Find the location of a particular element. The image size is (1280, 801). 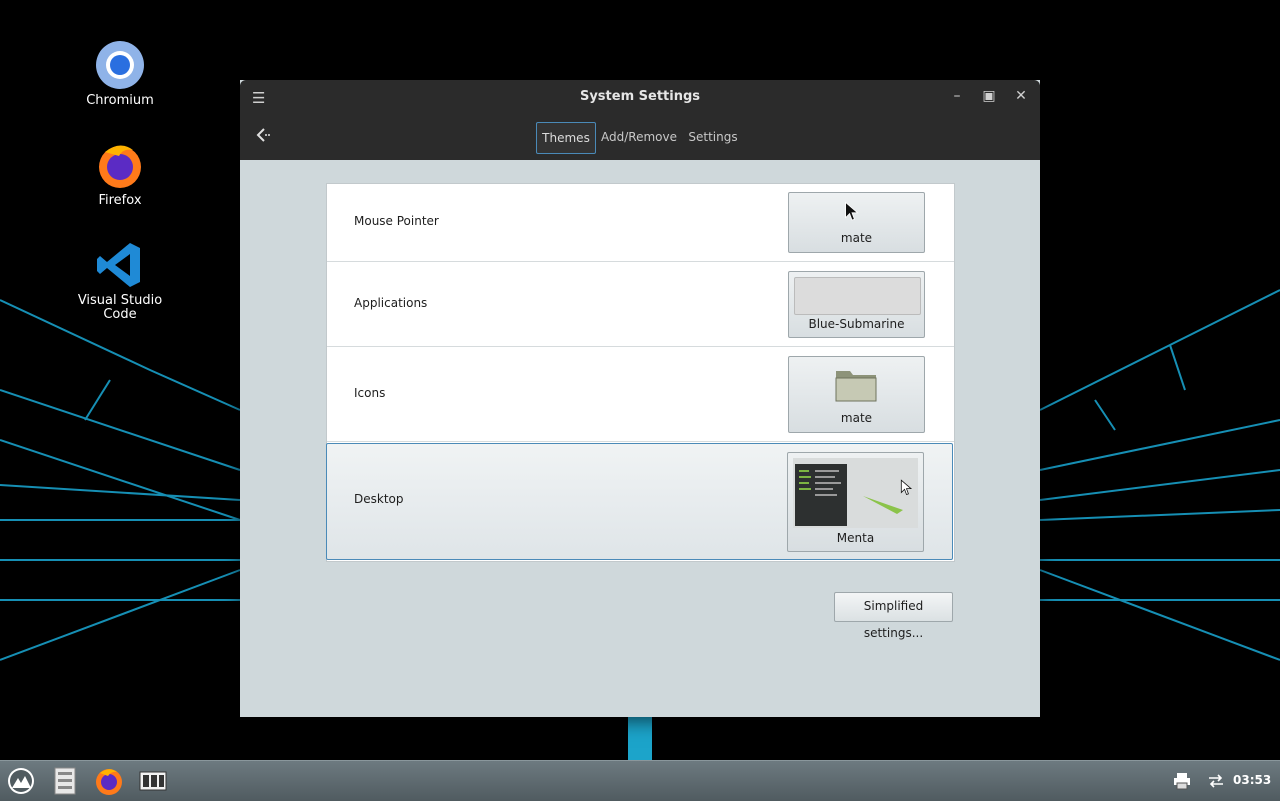

theme-row-label: Icons is located at coordinates (370, 393).